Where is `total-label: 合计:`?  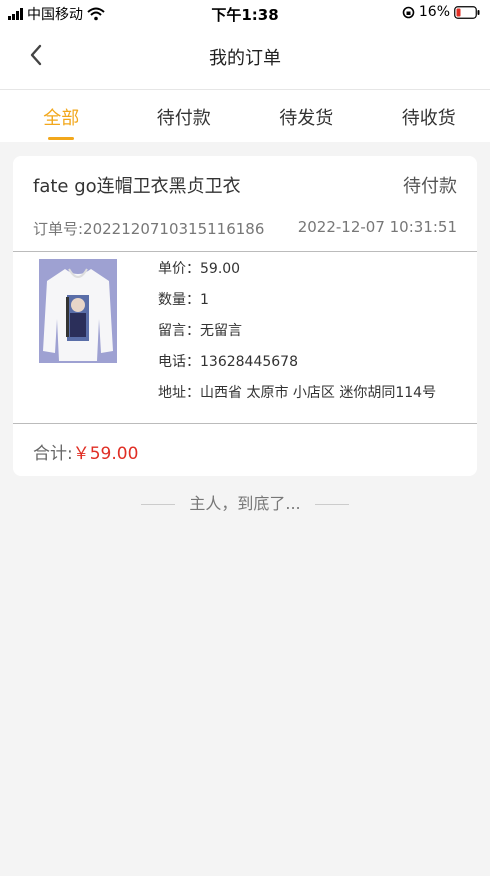 total-label: 合计: is located at coordinates (53, 454).